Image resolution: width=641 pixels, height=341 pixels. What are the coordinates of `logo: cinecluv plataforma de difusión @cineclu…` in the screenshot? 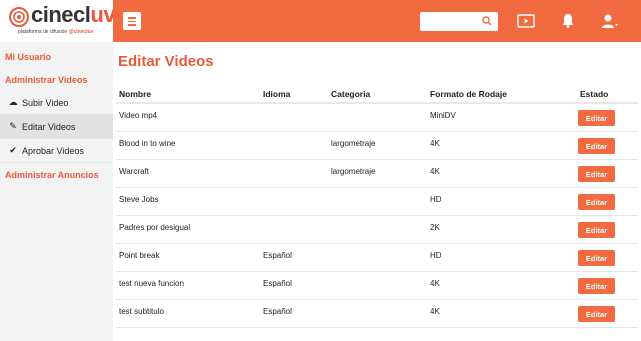 It's located at (58, 21).